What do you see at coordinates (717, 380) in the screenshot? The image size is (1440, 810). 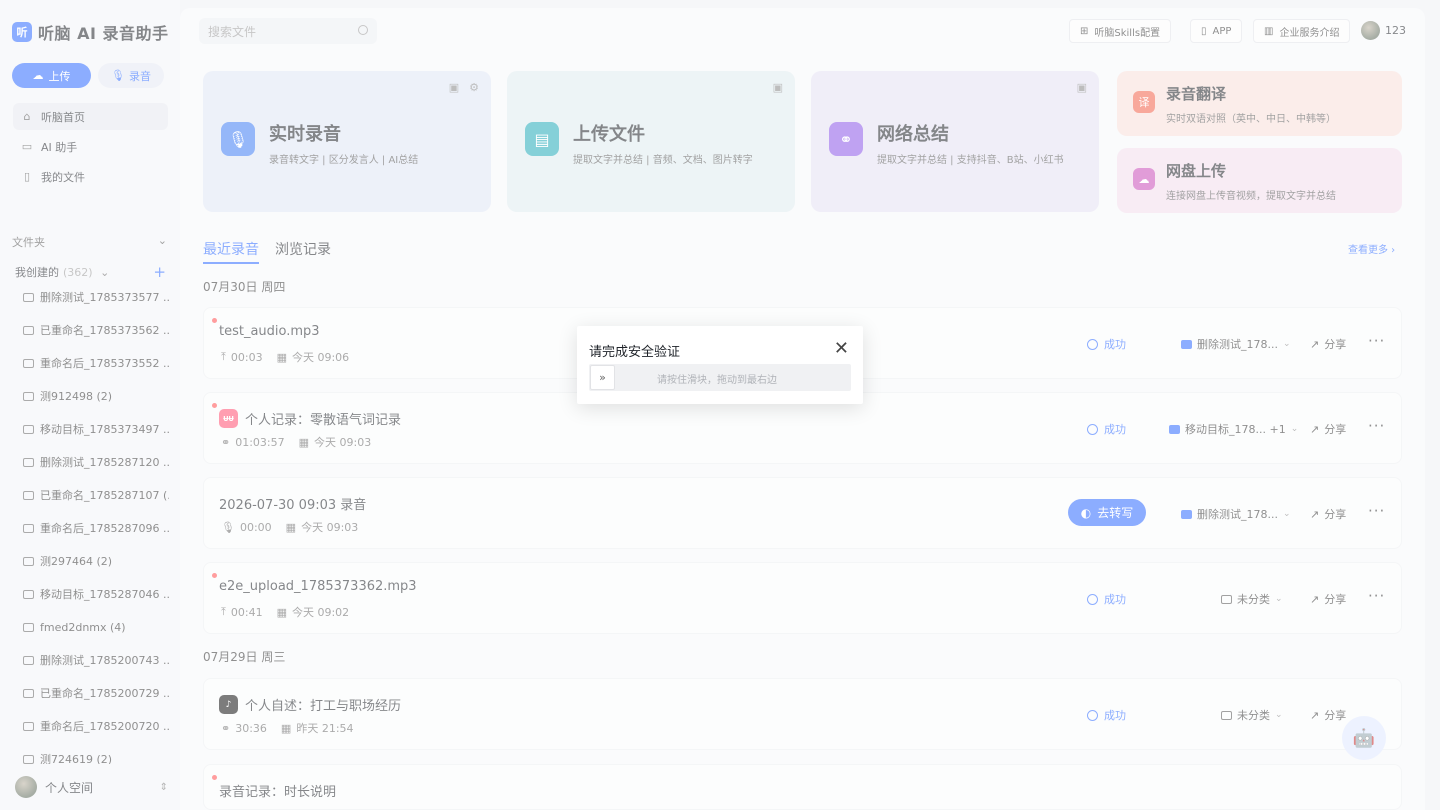 I see `slider-hint: 请按住滑块，拖动到最右边` at bounding box center [717, 380].